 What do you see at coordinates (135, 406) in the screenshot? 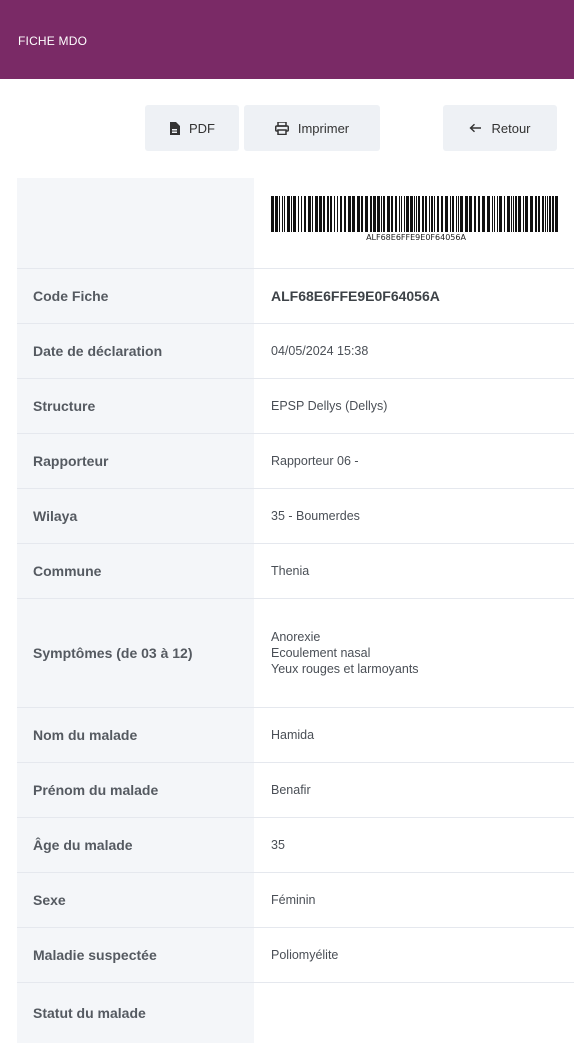
I see `field-label: Structure` at bounding box center [135, 406].